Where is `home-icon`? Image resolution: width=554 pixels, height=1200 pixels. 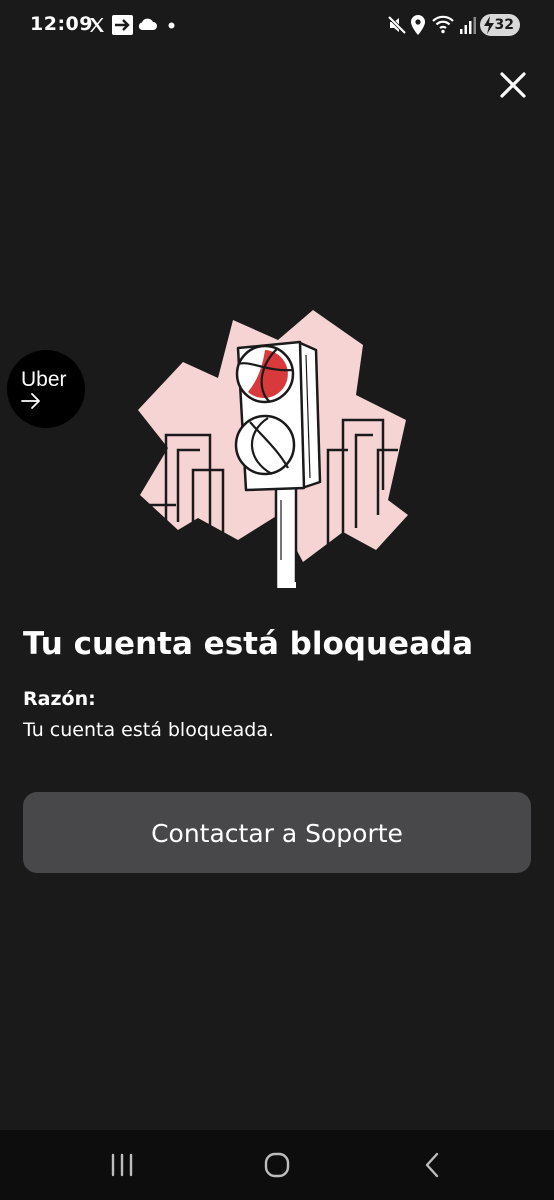
home-icon is located at coordinates (277, 1165).